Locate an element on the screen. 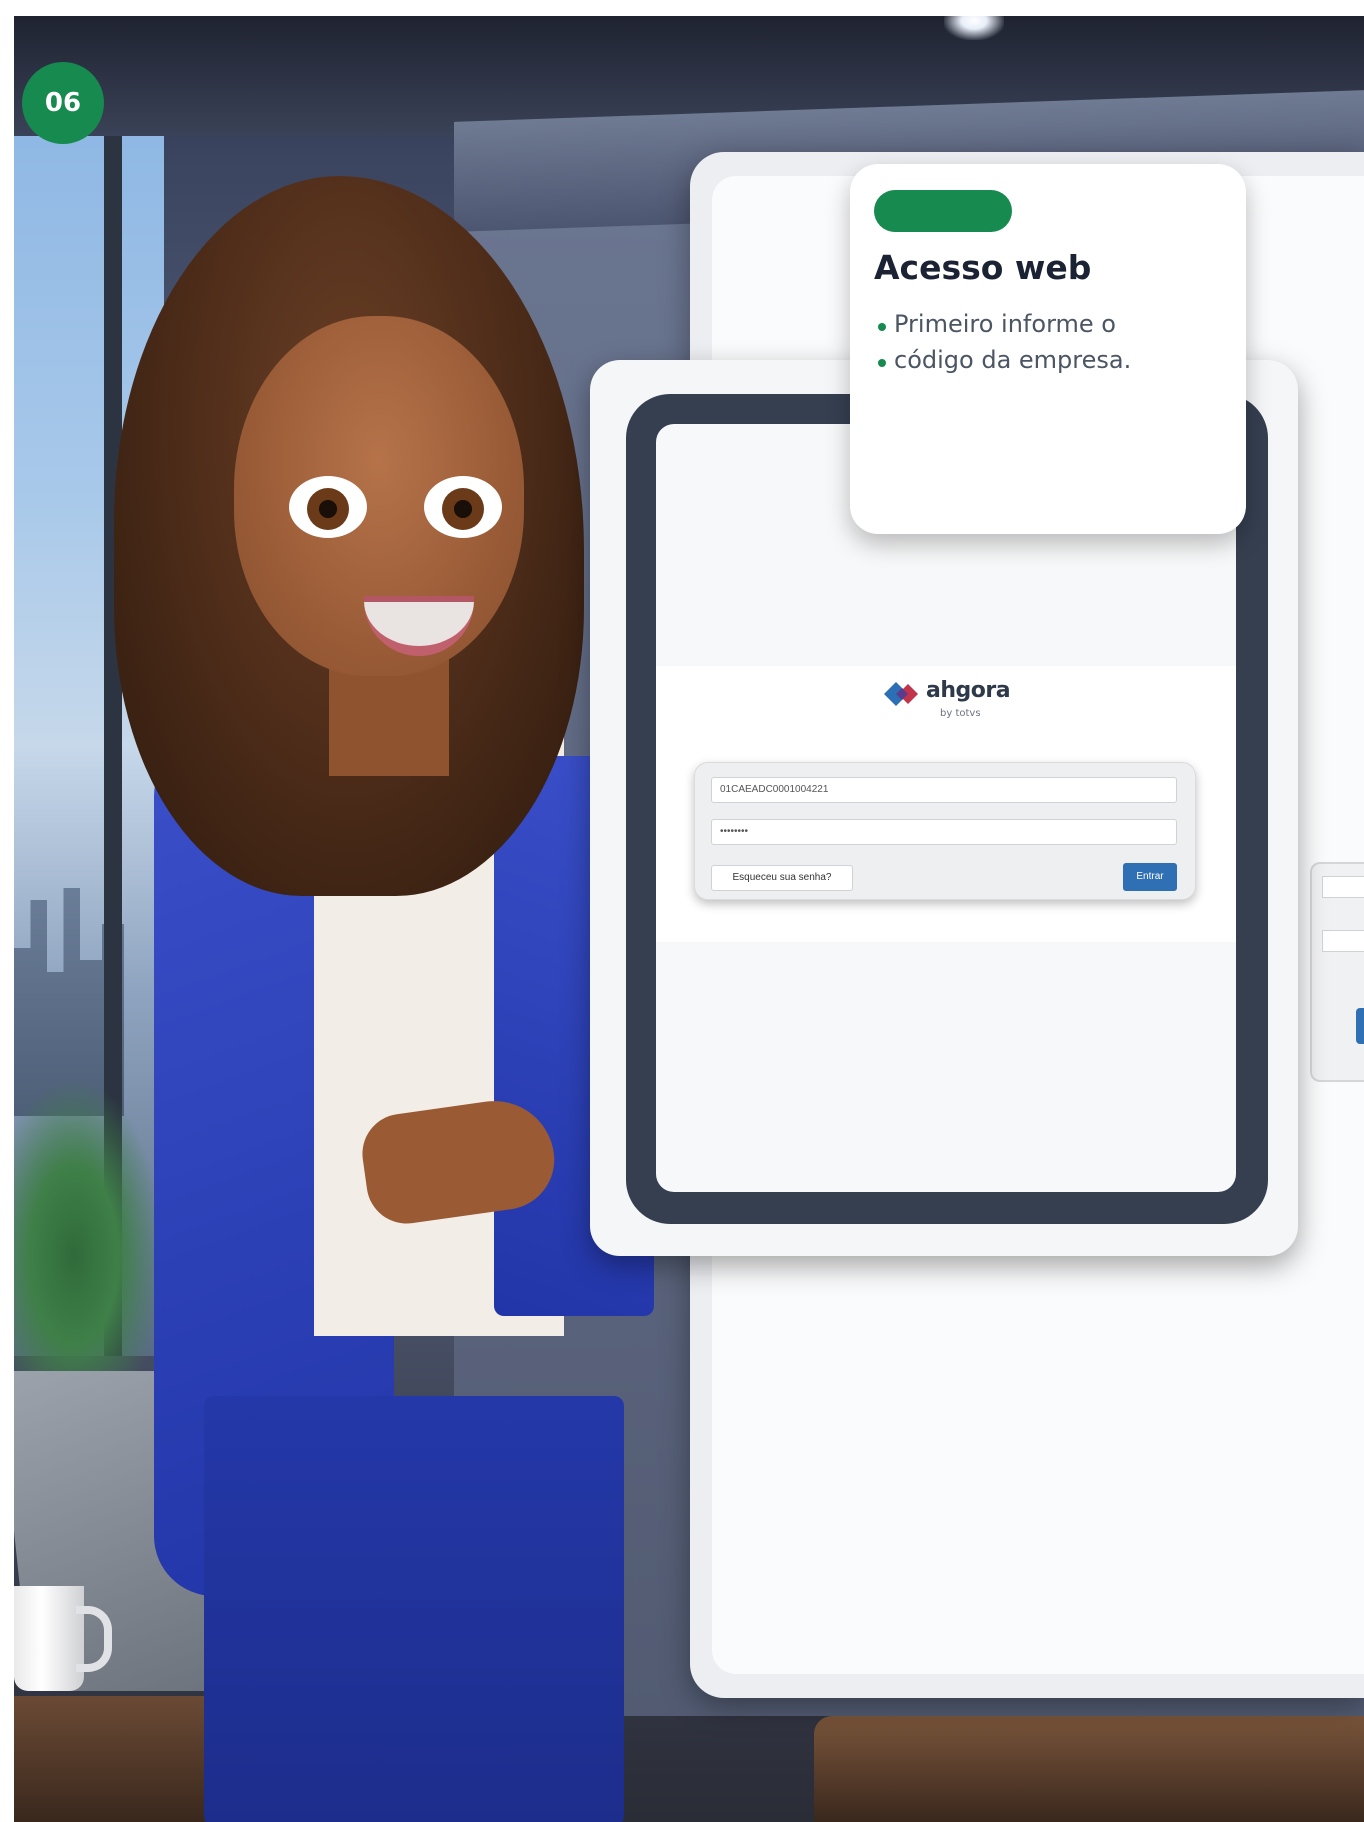 Image resolution: width=1364 pixels, height=1822 pixels. forgot-password-button: Esqueceu sua senha? is located at coordinates (782, 878).